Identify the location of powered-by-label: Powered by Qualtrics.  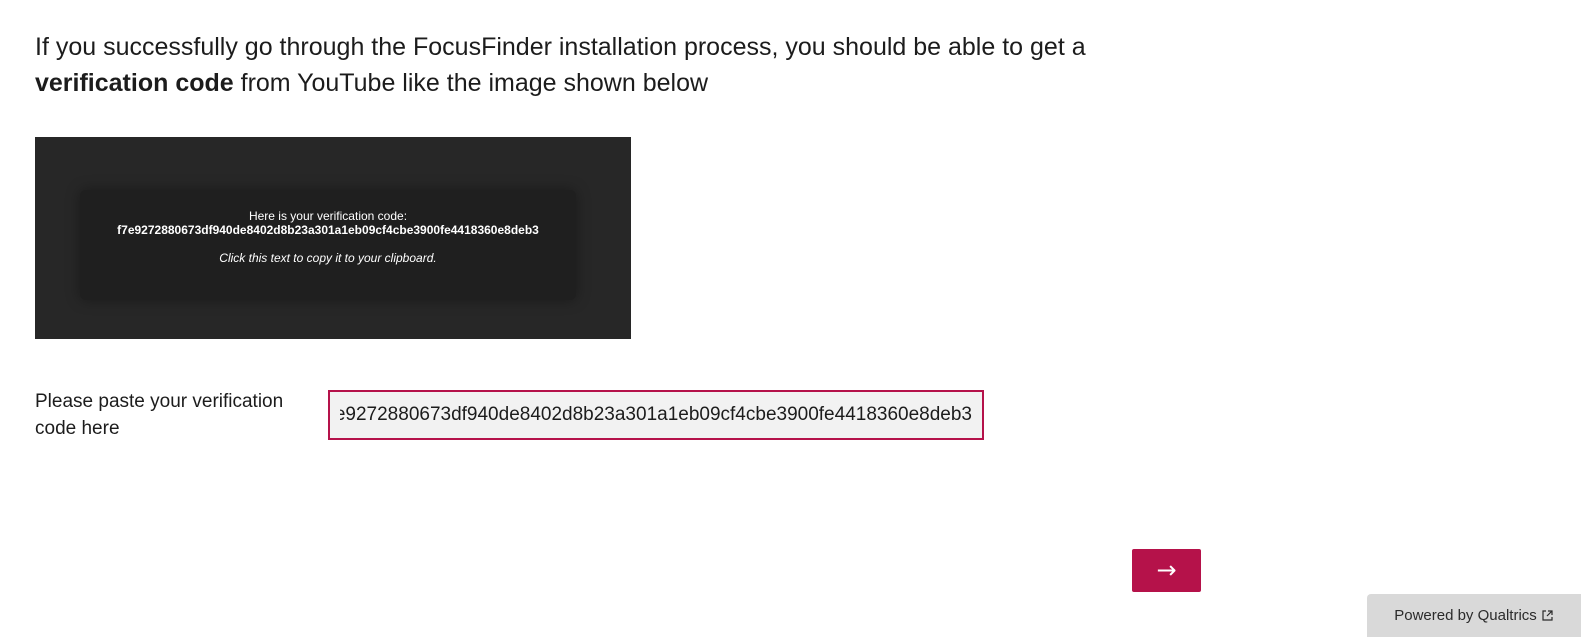
(1465, 615).